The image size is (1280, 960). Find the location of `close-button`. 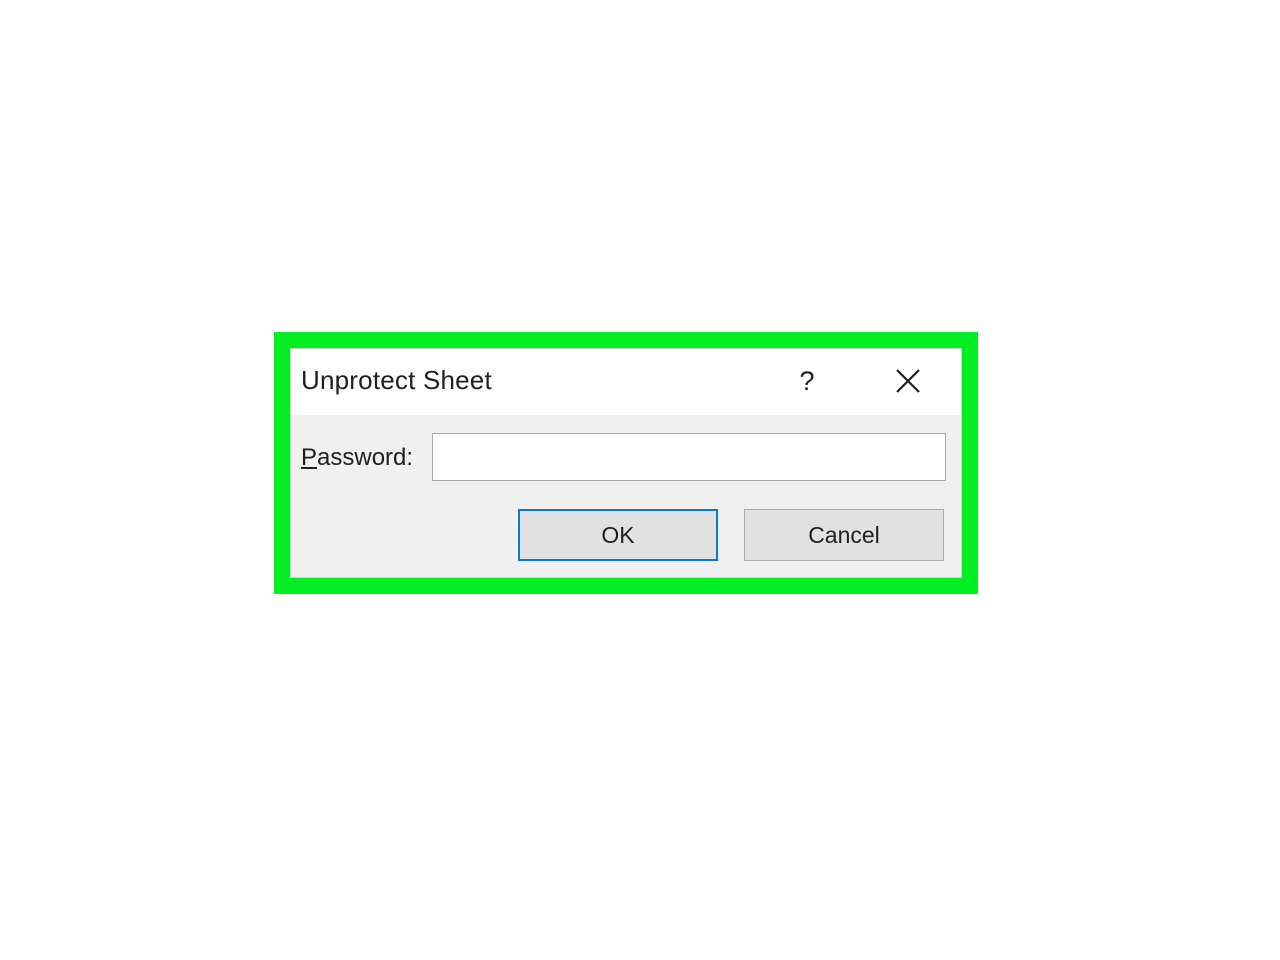

close-button is located at coordinates (908, 382).